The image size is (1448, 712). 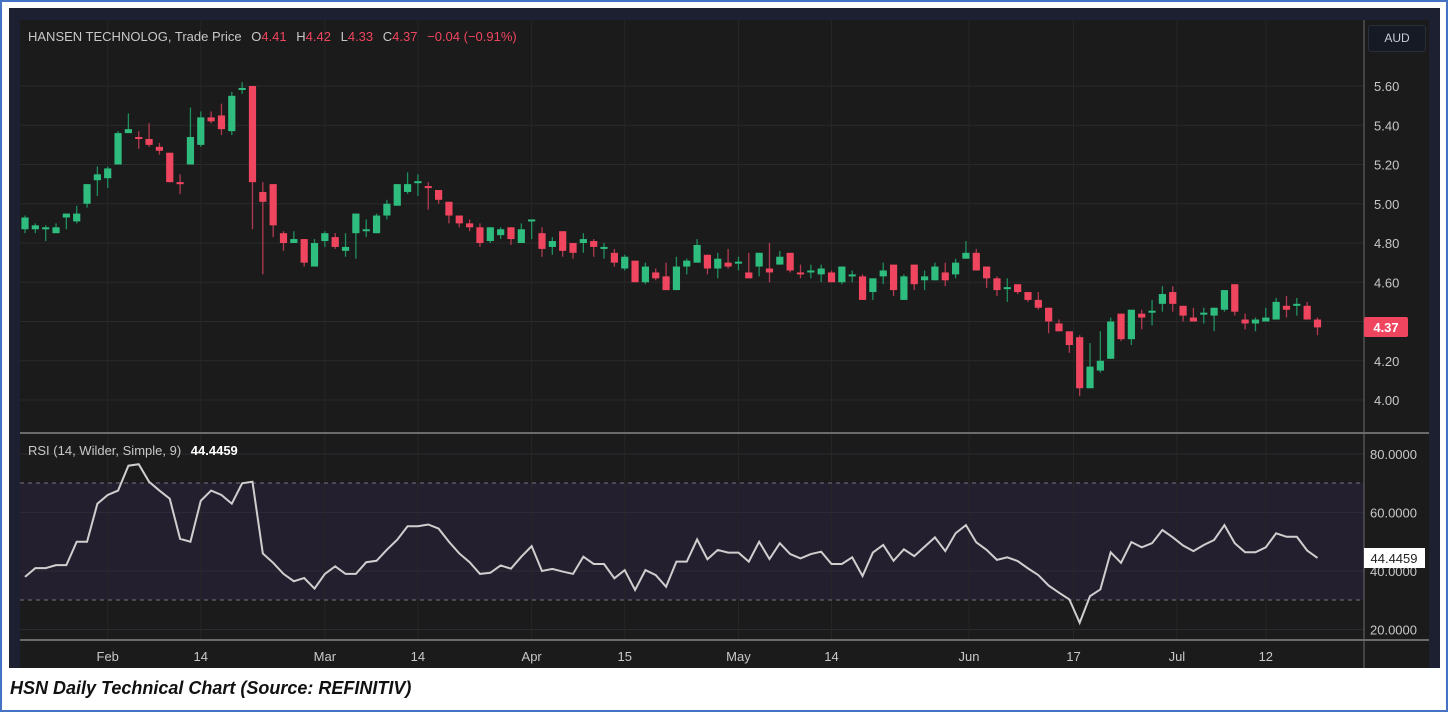 What do you see at coordinates (318, 36) in the screenshot?
I see `high-value: 4.42` at bounding box center [318, 36].